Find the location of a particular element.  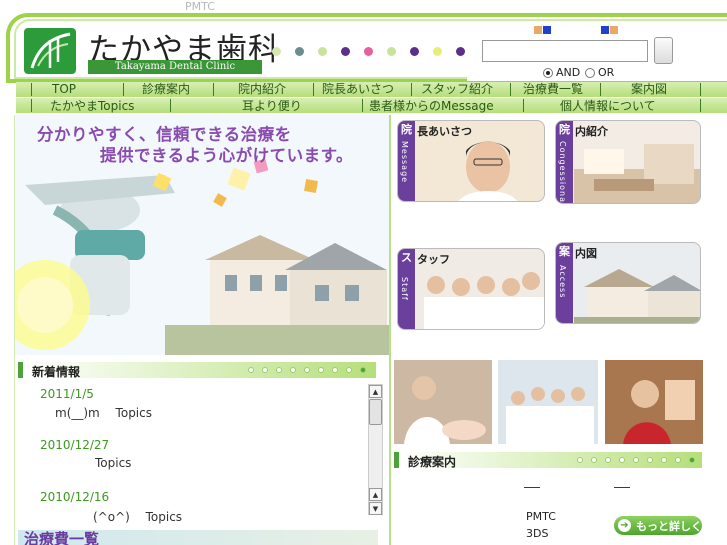

search-button is located at coordinates (663, 50).